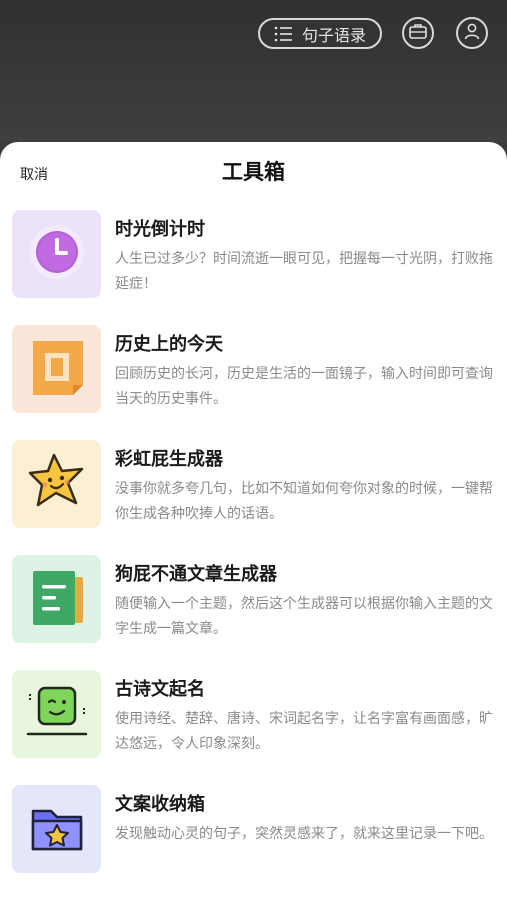 The width and height of the screenshot is (507, 900). I want to click on green-face-icon, so click(57, 714).